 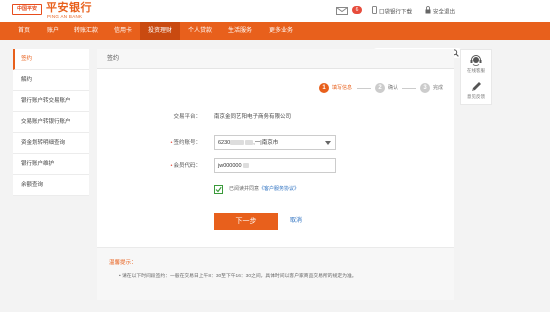 What do you see at coordinates (27, 9) in the screenshot?
I see `pingan-group-logo: 中国平安` at bounding box center [27, 9].